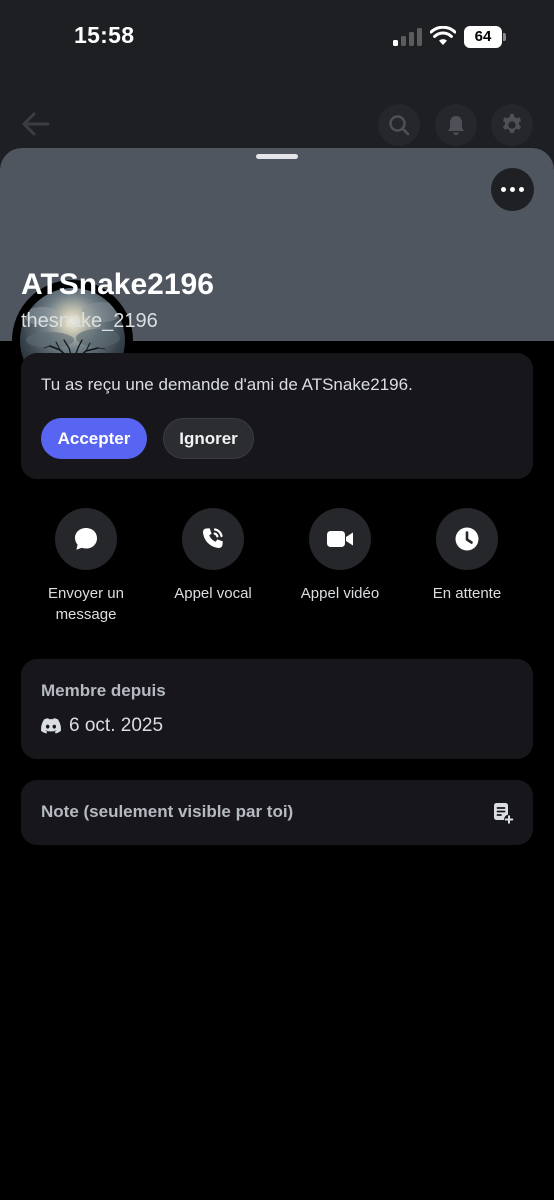 The height and width of the screenshot is (1200, 554). I want to click on video-call-label: Appel vidéo, so click(340, 593).